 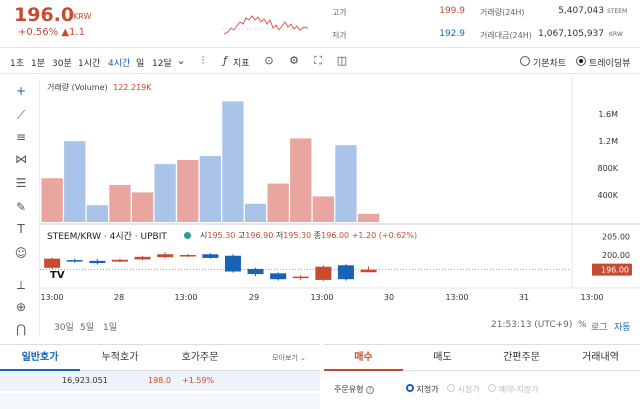 I want to click on volume-tick-label: 1.6M, so click(x=608, y=114).